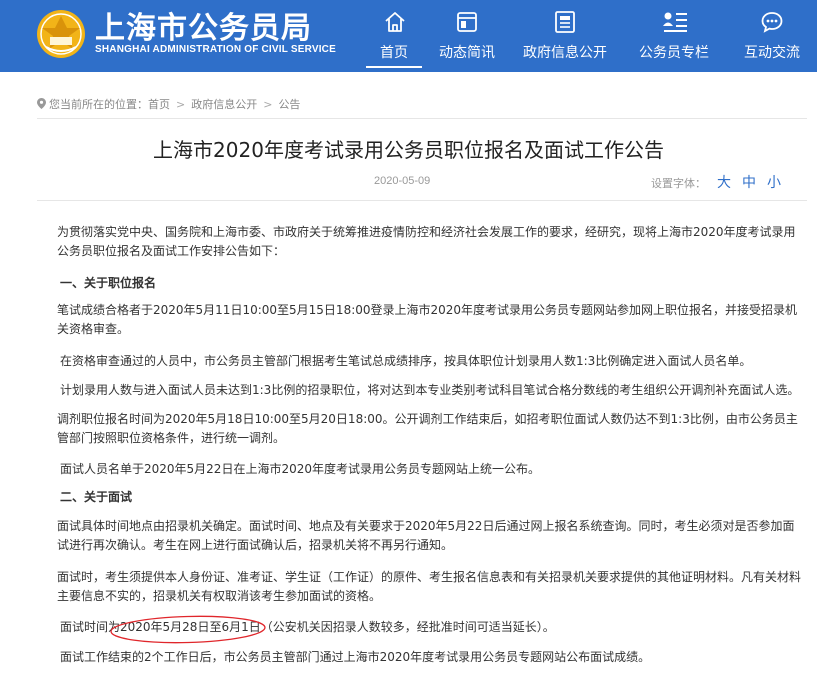 The height and width of the screenshot is (675, 817). I want to click on annotation-circle, so click(188, 629).